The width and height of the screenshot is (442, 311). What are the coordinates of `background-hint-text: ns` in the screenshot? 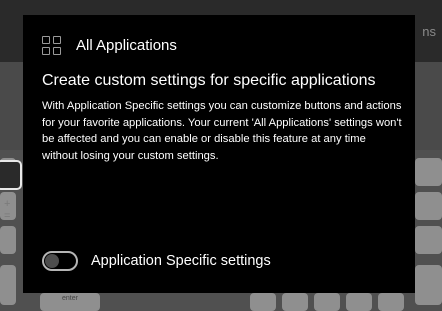 It's located at (429, 31).